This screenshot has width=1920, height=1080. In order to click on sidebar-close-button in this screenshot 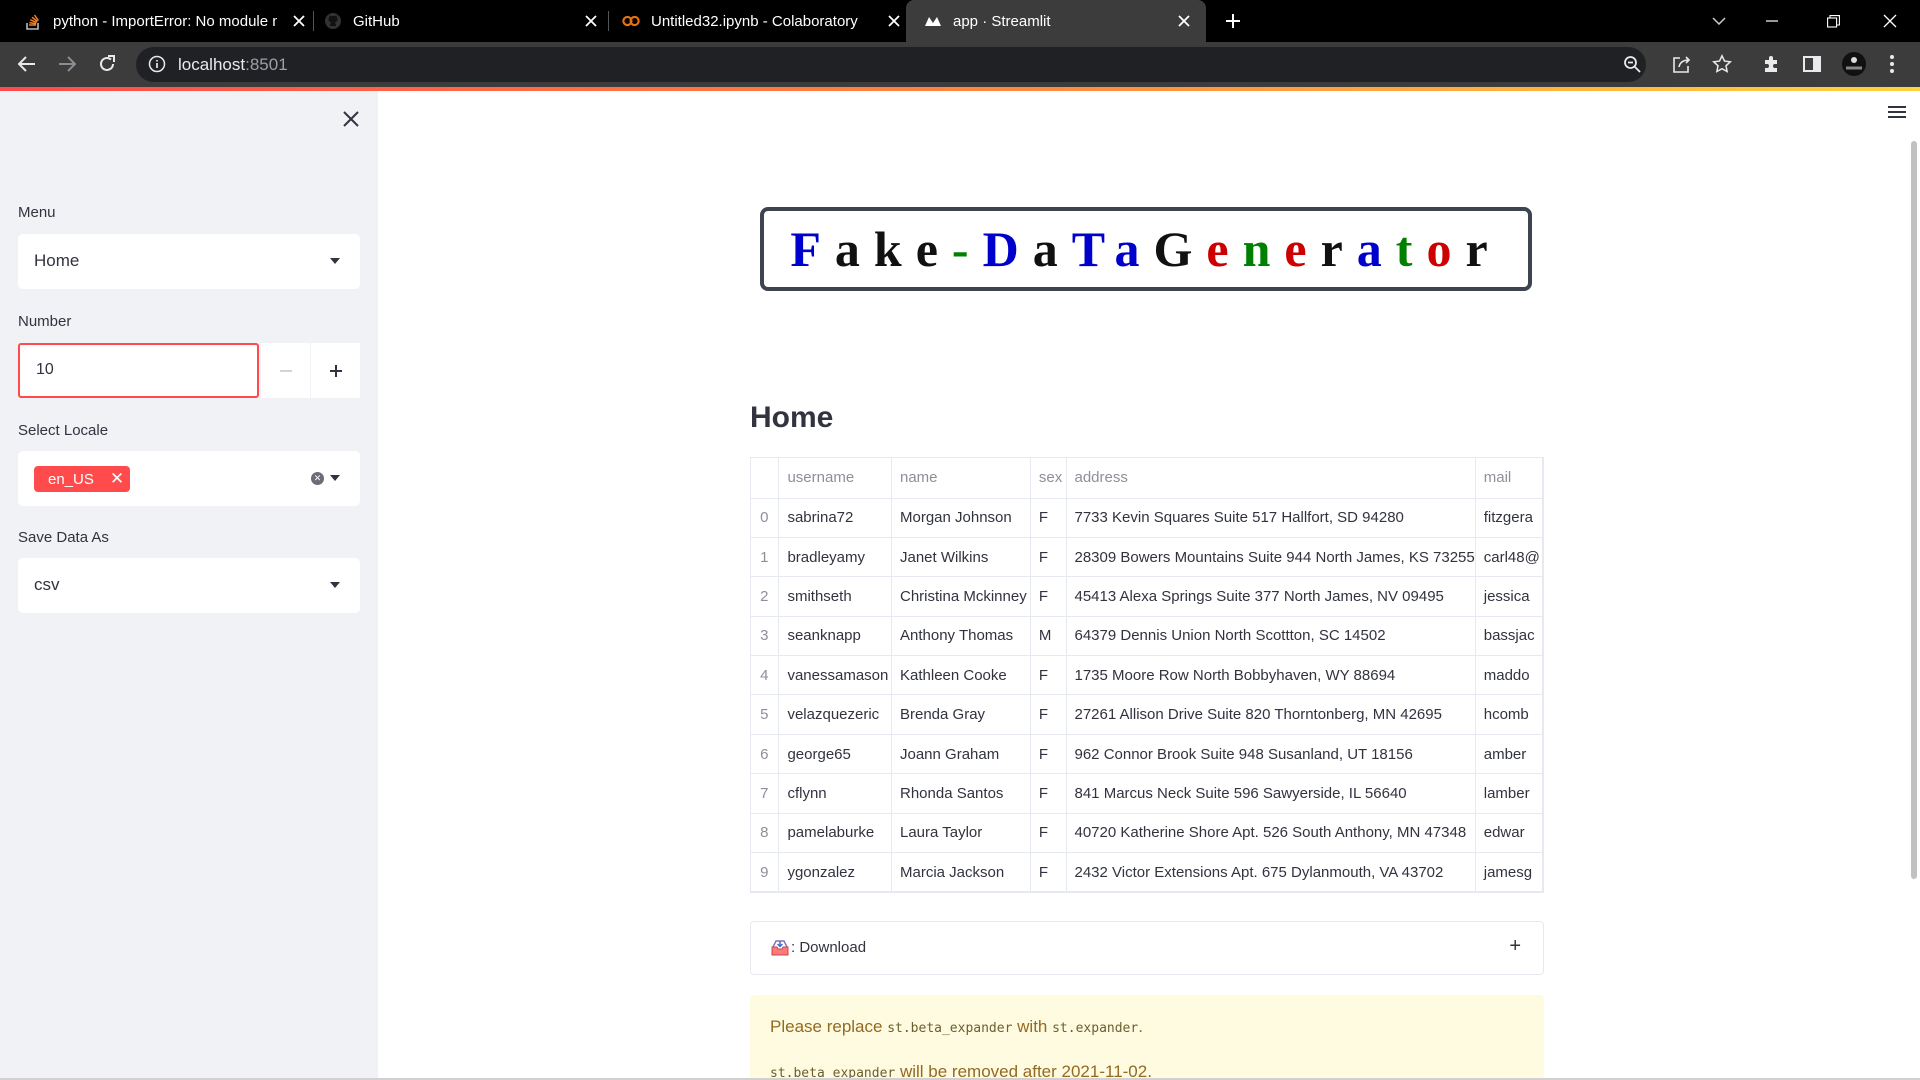, I will do `click(351, 119)`.